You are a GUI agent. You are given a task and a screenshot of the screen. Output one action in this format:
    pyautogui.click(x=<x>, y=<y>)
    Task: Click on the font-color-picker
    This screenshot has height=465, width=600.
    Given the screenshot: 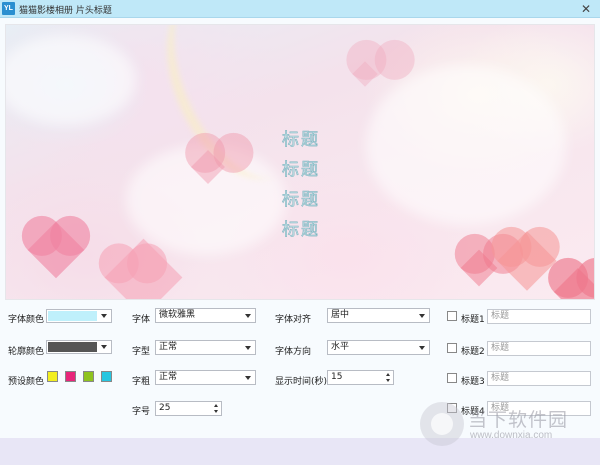 What is the action you would take?
    pyautogui.click(x=79, y=316)
    